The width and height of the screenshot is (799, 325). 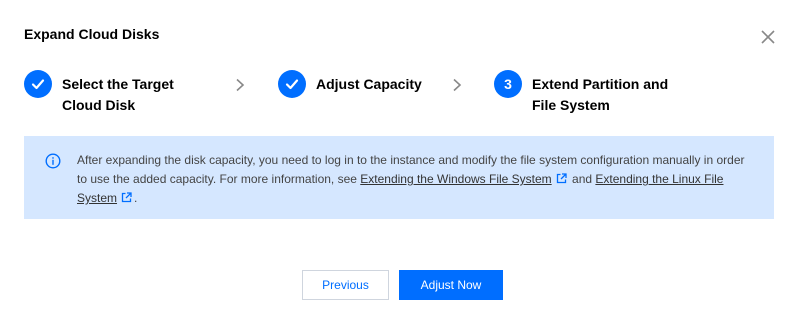 I want to click on step-label: Extend Partition and File System, so click(x=600, y=94).